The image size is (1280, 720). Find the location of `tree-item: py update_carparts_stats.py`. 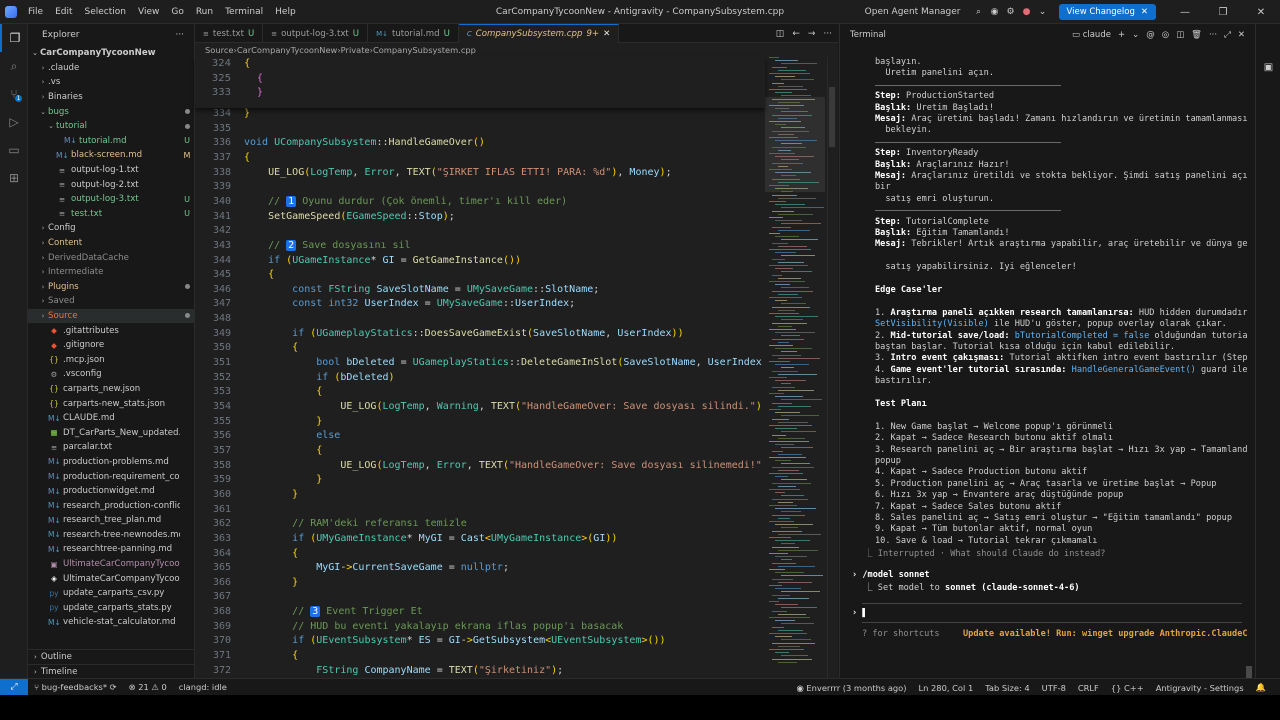

tree-item: py update_carparts_stats.py is located at coordinates (111, 608).